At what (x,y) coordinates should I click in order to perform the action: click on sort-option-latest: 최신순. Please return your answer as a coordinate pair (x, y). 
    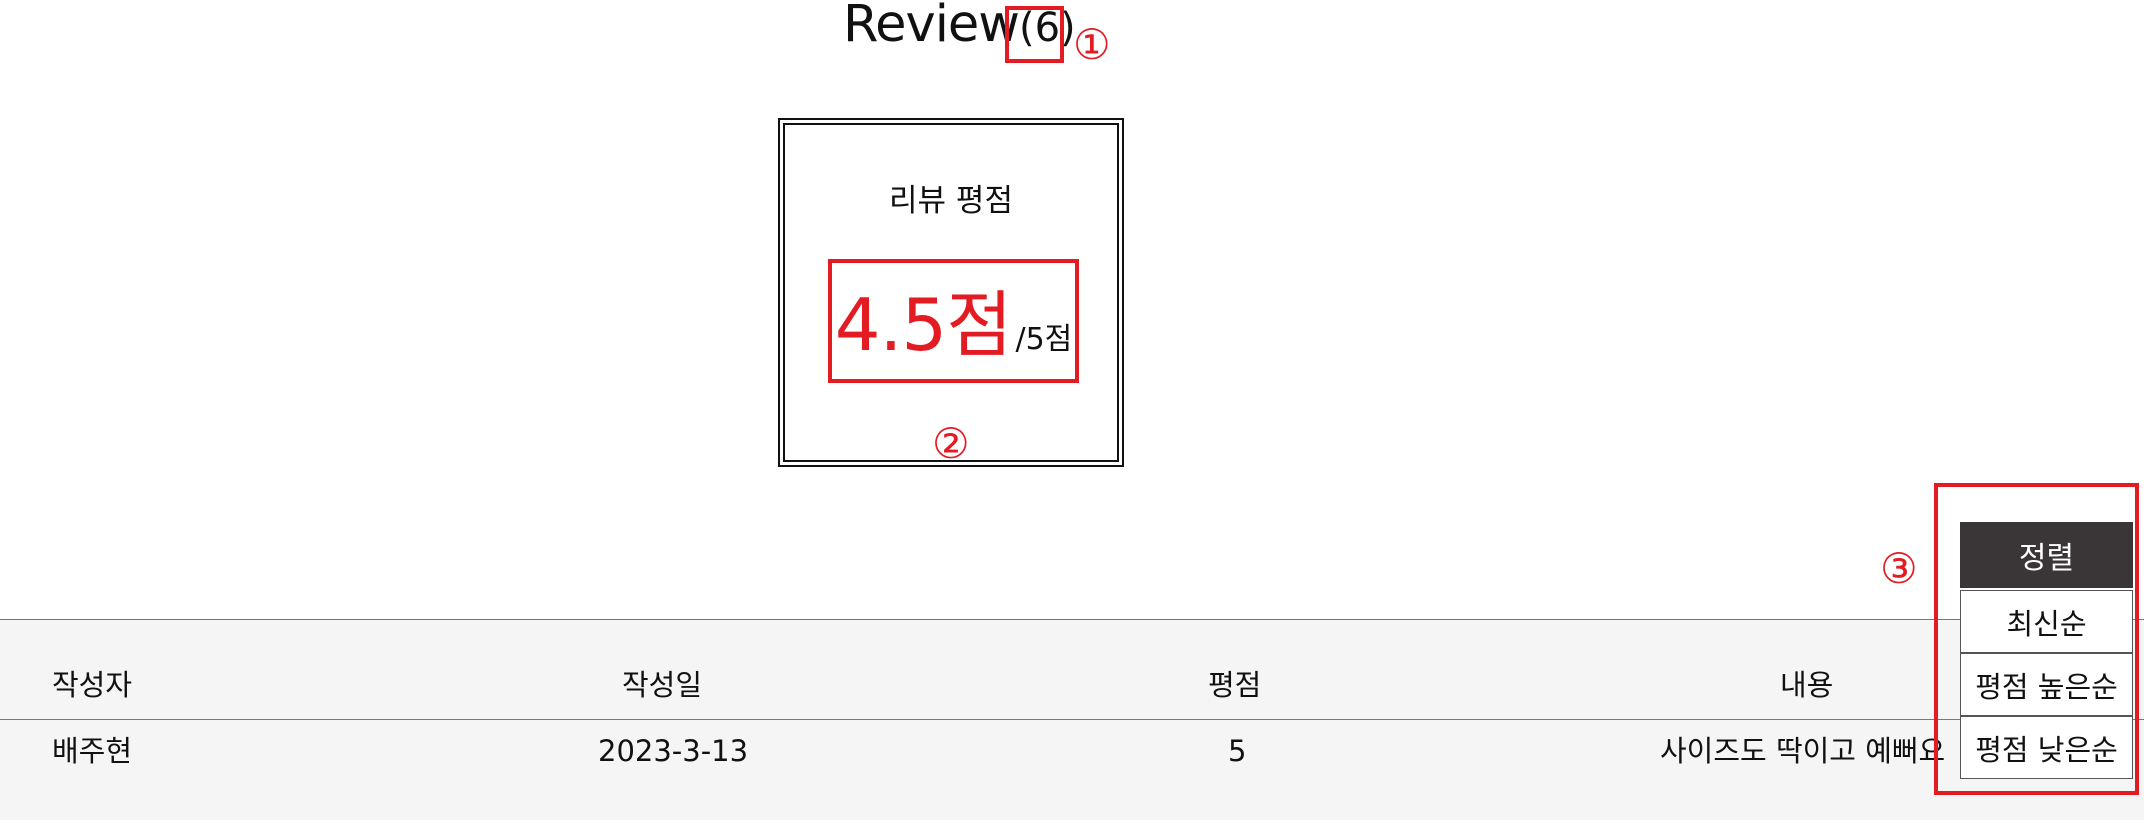
    Looking at the image, I should click on (2046, 621).